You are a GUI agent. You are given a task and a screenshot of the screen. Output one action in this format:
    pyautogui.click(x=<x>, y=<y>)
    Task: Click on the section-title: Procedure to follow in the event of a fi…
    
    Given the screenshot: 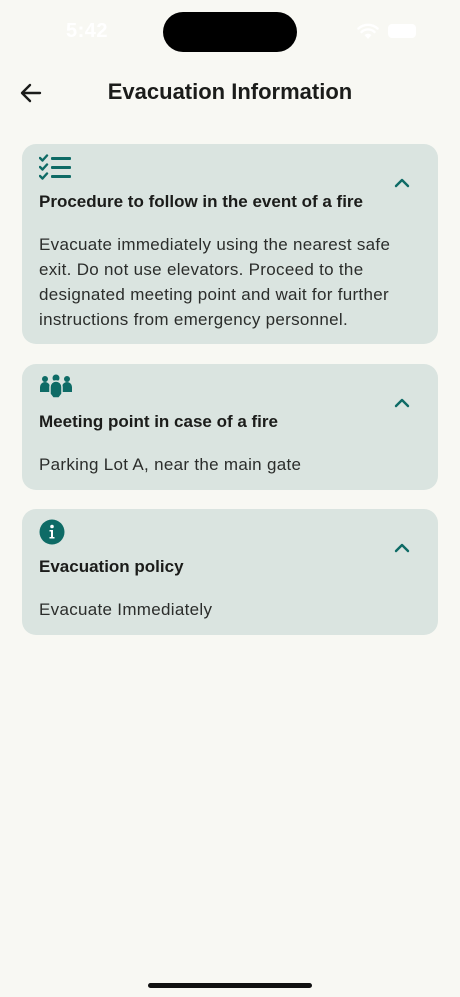 What is the action you would take?
    pyautogui.click(x=201, y=201)
    